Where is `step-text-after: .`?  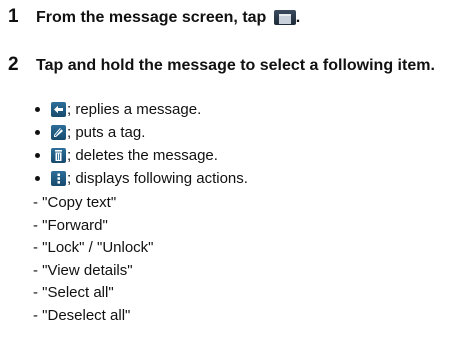 step-text-after: . is located at coordinates (298, 17).